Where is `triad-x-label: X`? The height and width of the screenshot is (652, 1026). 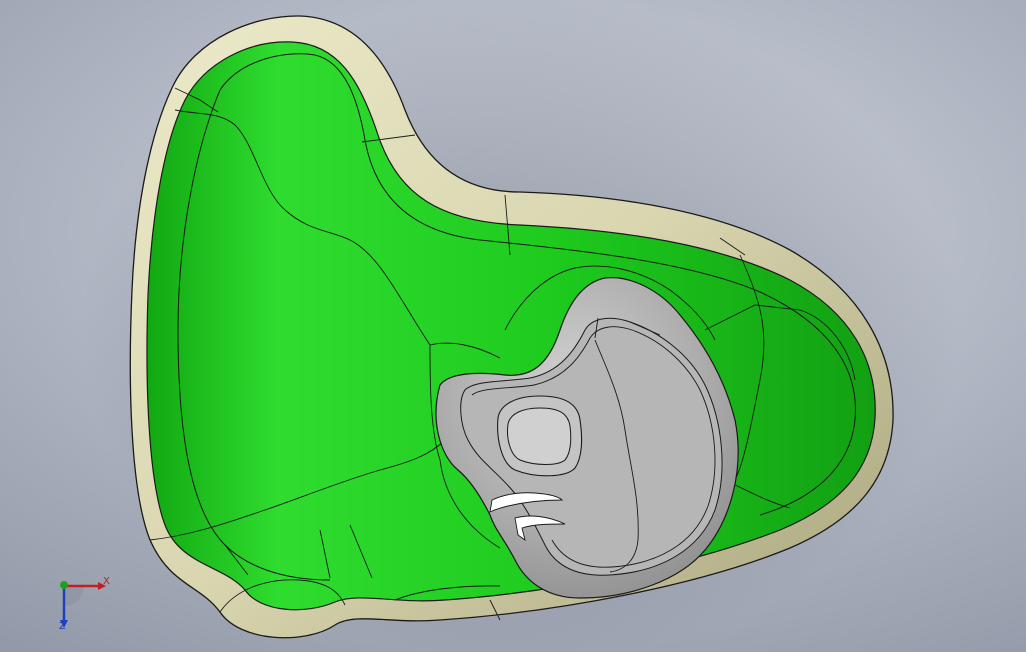
triad-x-label: X is located at coordinates (106, 581).